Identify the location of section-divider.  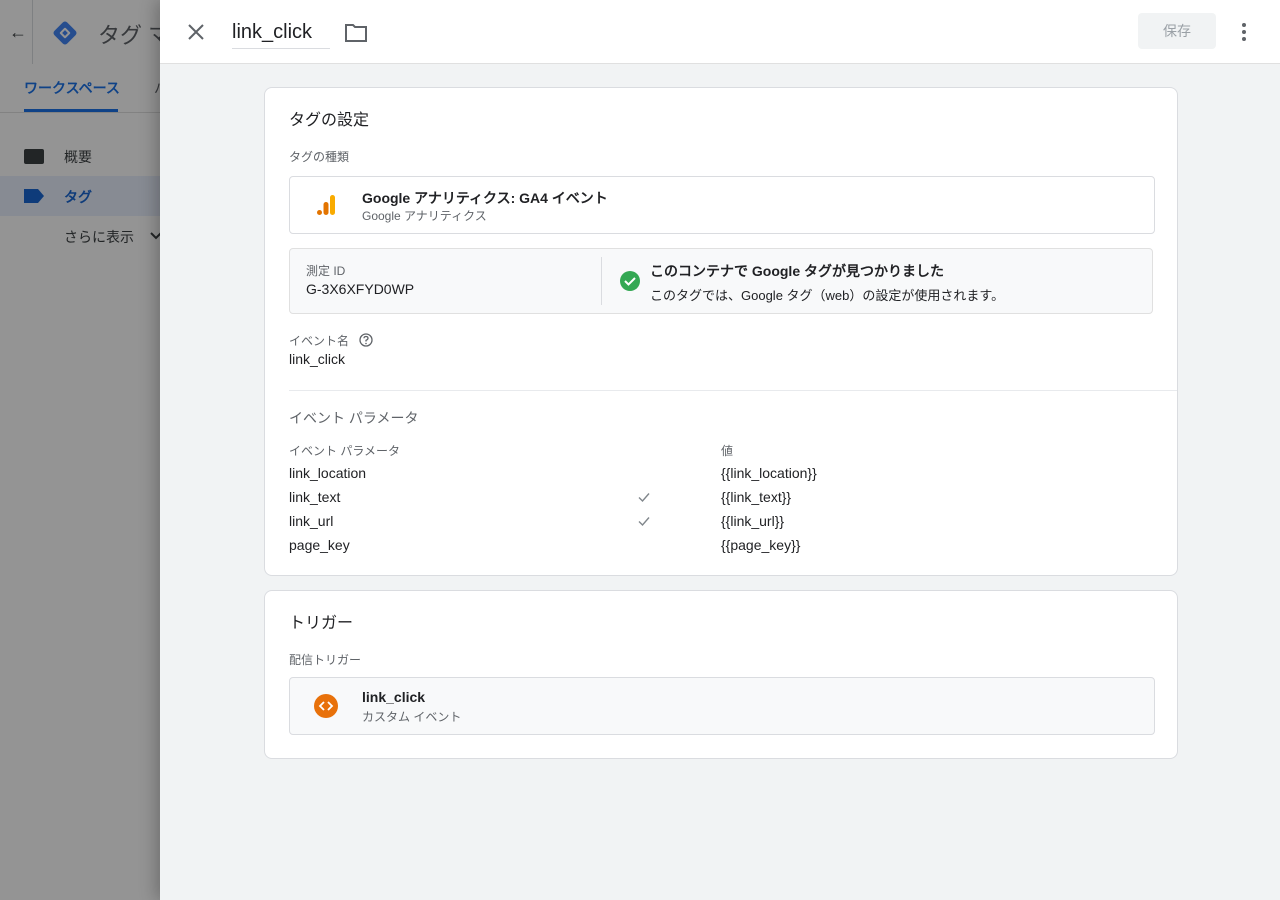
(733, 390).